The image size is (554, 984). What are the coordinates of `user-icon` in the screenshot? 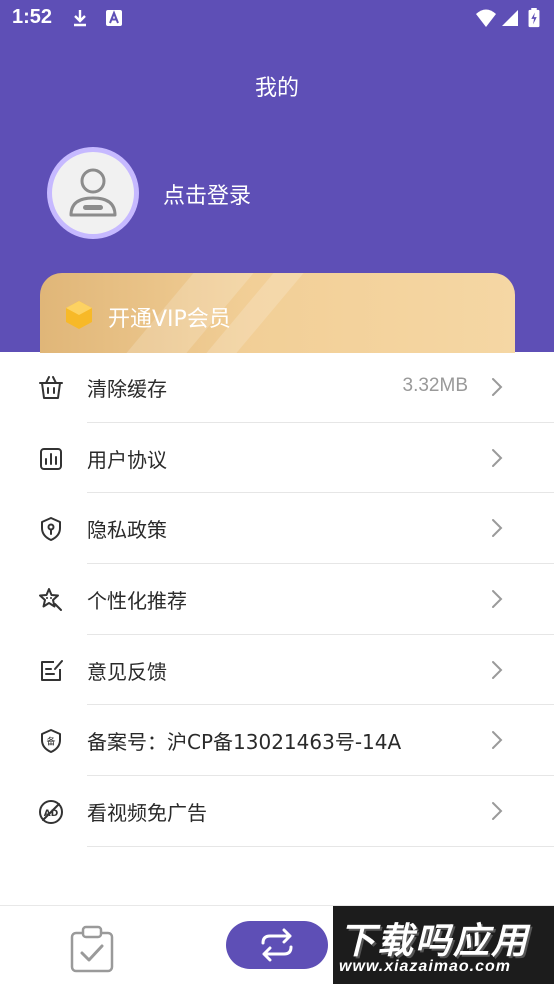 It's located at (93, 192).